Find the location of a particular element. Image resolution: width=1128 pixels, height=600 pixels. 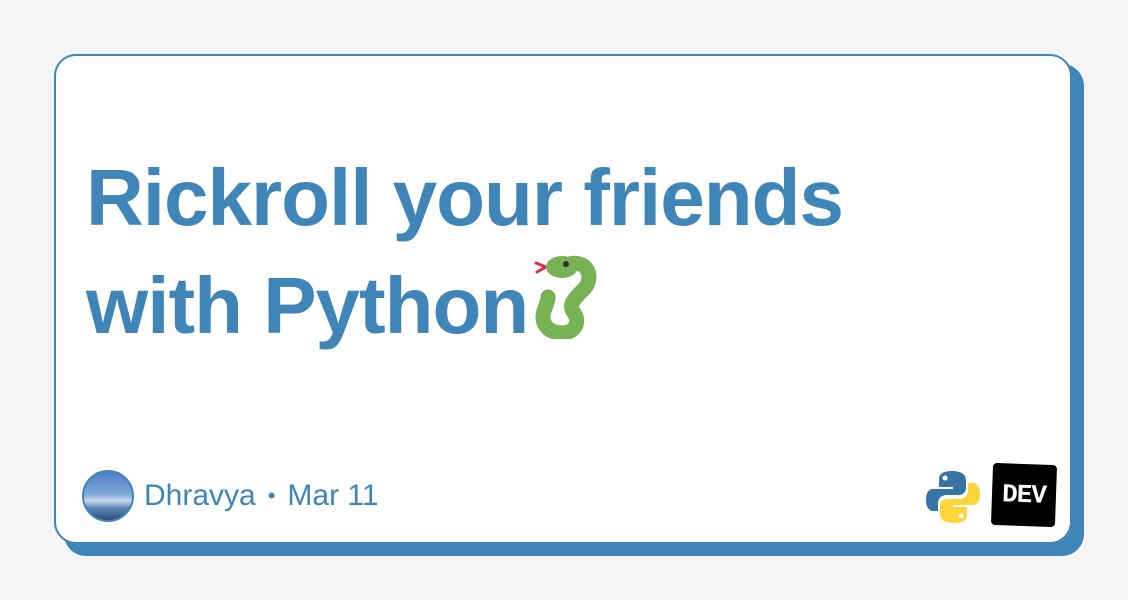

author-name: Dhravya is located at coordinates (200, 496).